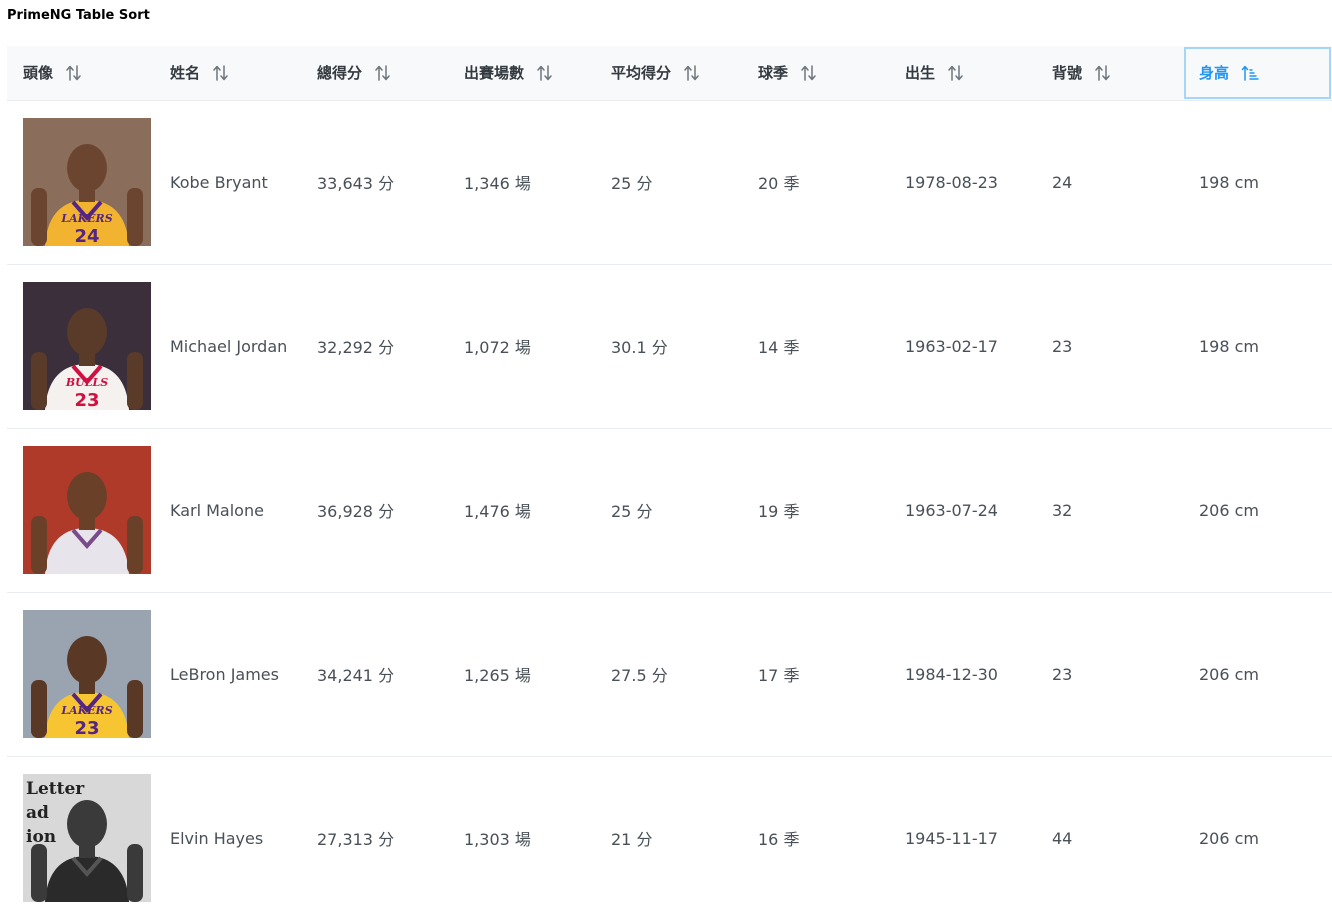 The width and height of the screenshot is (1332, 920). I want to click on table-header: 頭像 姓名 總得分 出賽場數 平均得分 球季 出生 背號 身高, so click(669, 73).